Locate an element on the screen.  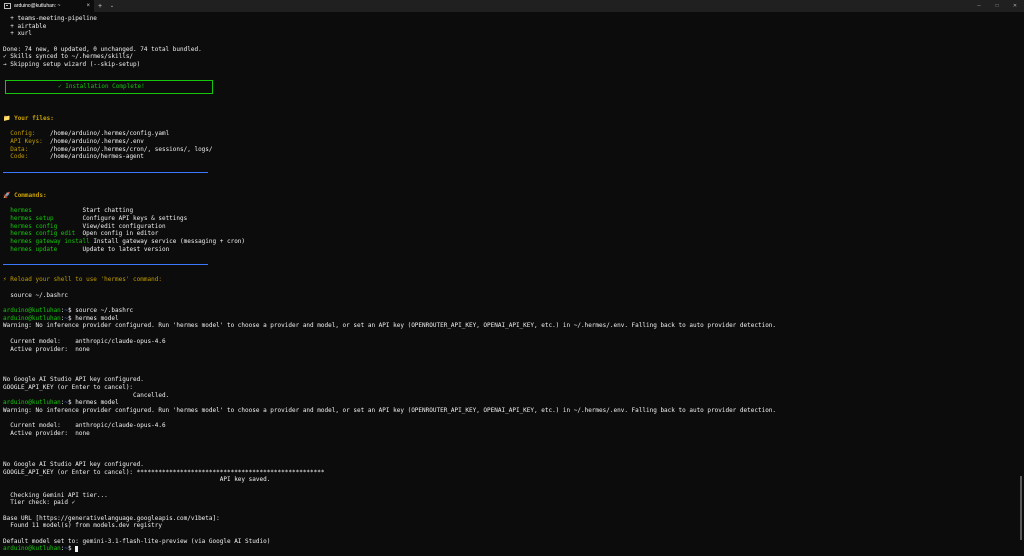
prompt-line: arduino@kutluhan:~$ source ~/.bashrc is located at coordinates (68, 311).